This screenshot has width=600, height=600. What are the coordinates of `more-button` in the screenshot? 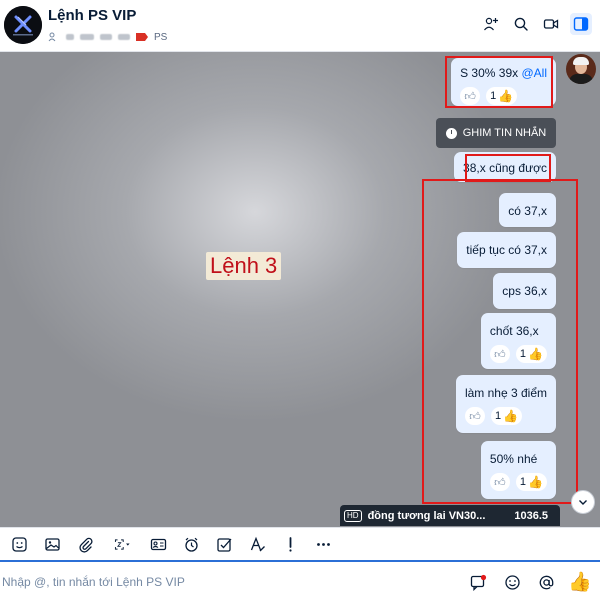 It's located at (323, 544).